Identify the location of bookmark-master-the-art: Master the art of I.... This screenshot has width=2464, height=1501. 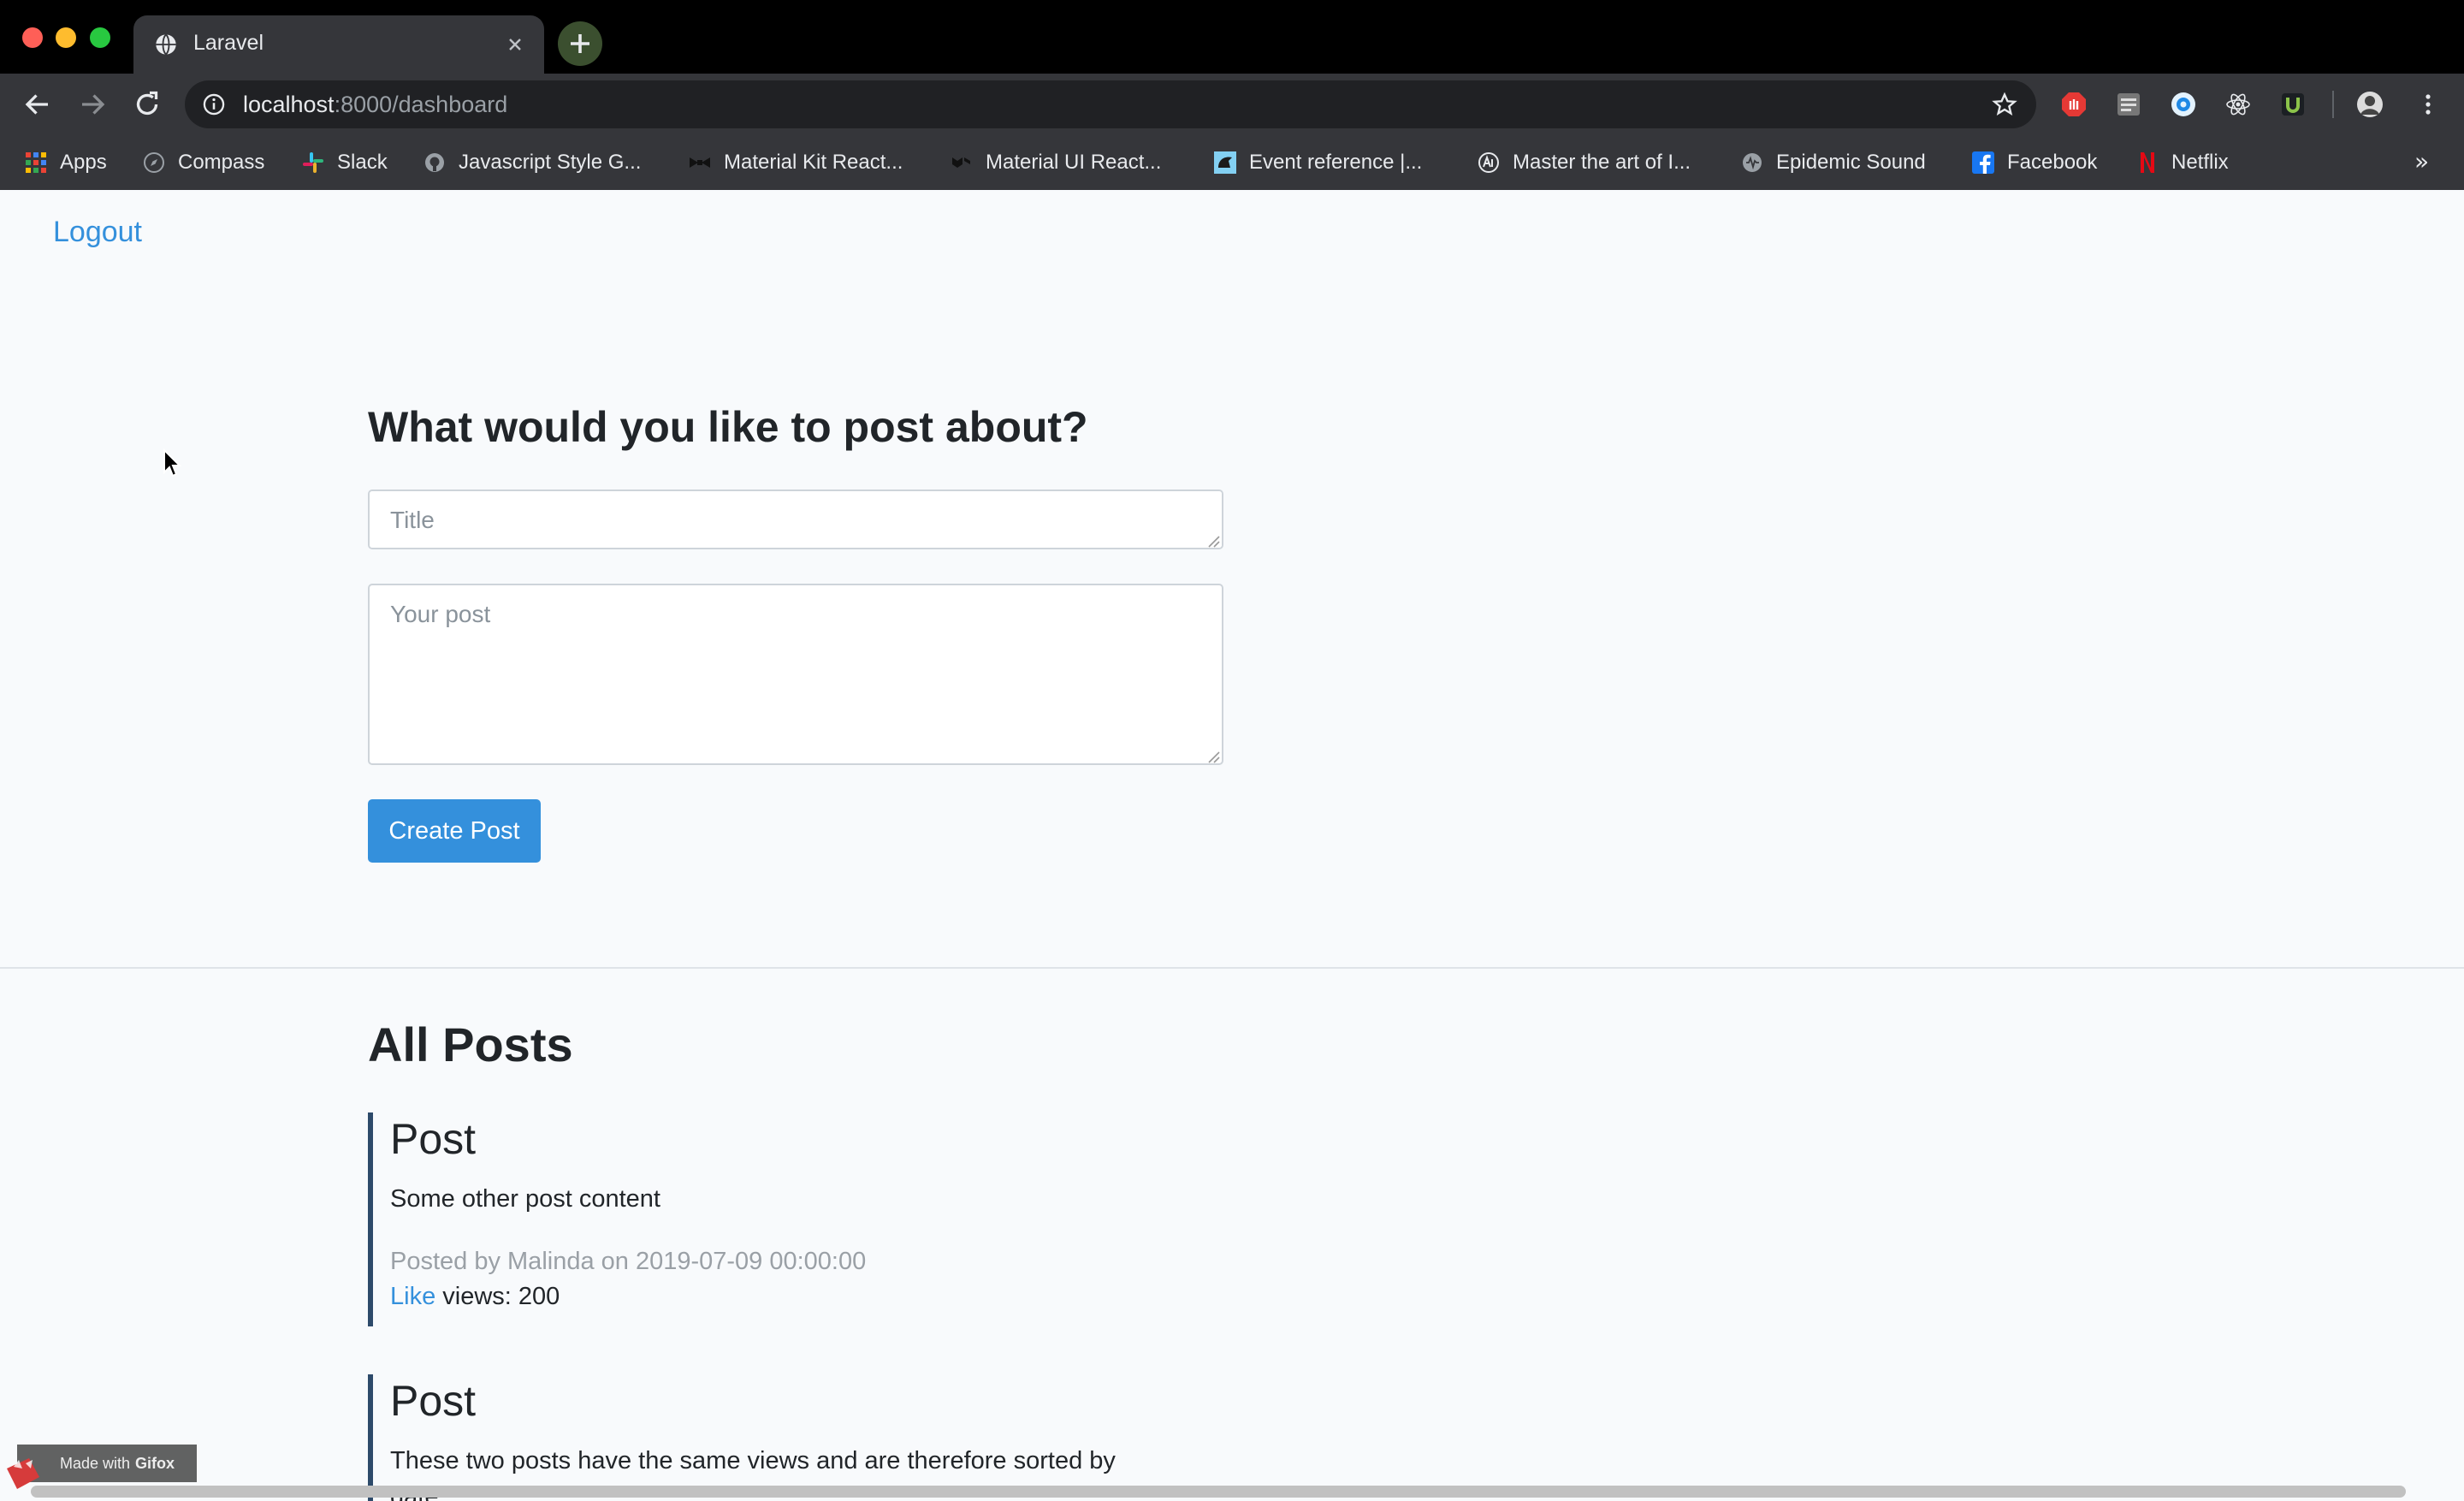
(1584, 162).